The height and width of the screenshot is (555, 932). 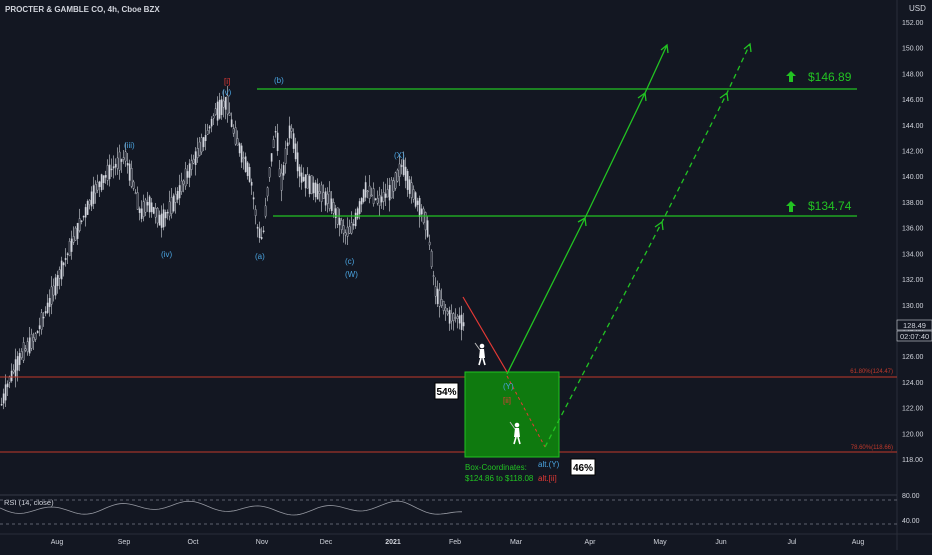 What do you see at coordinates (913, 177) in the screenshot?
I see `price-tick-label: 140.00` at bounding box center [913, 177].